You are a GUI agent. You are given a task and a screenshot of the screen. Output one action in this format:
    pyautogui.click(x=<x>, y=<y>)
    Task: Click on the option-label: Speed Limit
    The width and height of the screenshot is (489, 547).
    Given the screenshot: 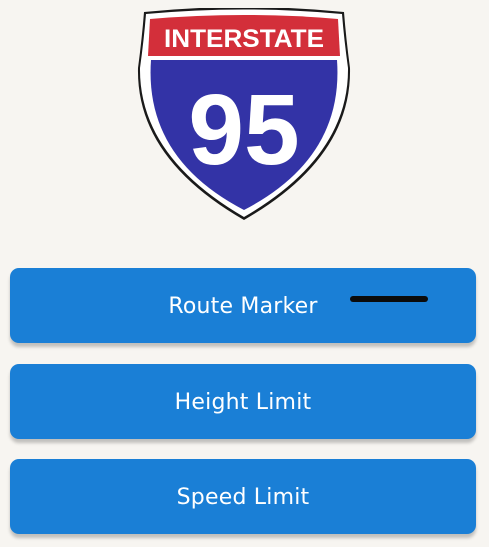 What is the action you would take?
    pyautogui.click(x=243, y=497)
    